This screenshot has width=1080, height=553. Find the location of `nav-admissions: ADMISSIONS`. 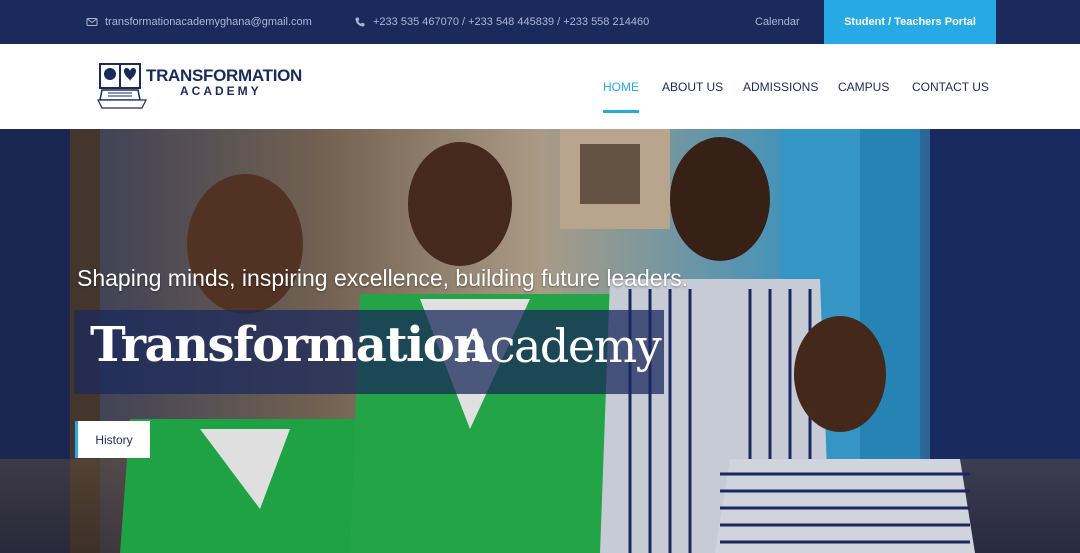

nav-admissions: ADMISSIONS is located at coordinates (780, 86).